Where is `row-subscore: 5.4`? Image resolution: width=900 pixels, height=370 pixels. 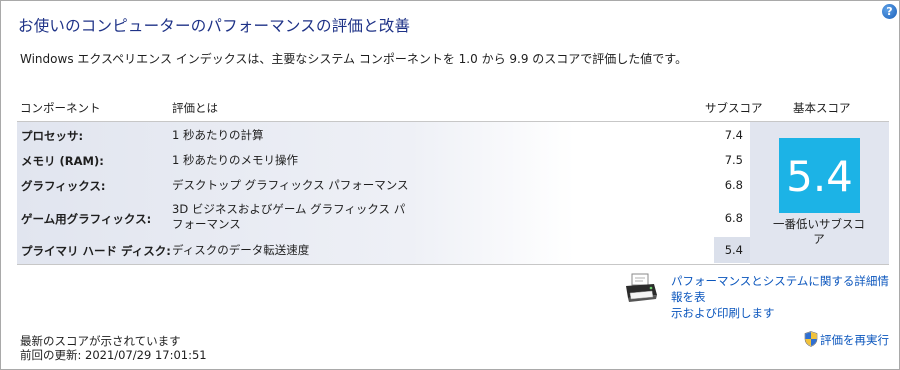 row-subscore: 5.4 is located at coordinates (733, 250).